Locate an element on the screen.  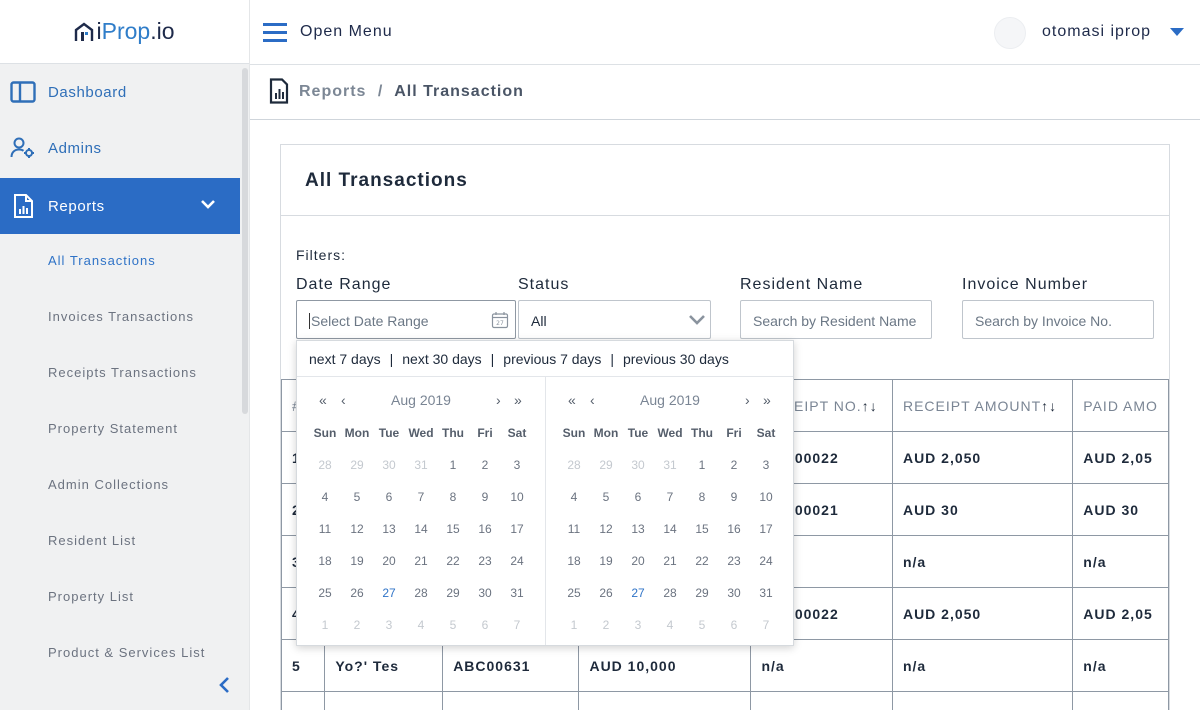
sidebar-scrollbar is located at coordinates (245, 241).